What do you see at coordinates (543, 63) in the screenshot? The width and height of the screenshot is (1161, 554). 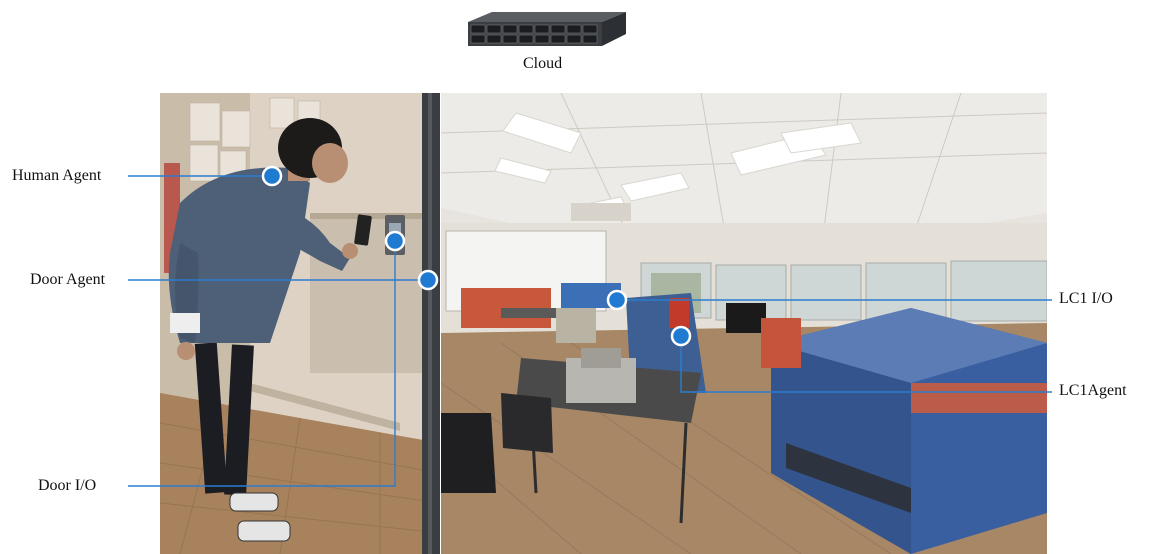 I see `cloud-label: Cloud` at bounding box center [543, 63].